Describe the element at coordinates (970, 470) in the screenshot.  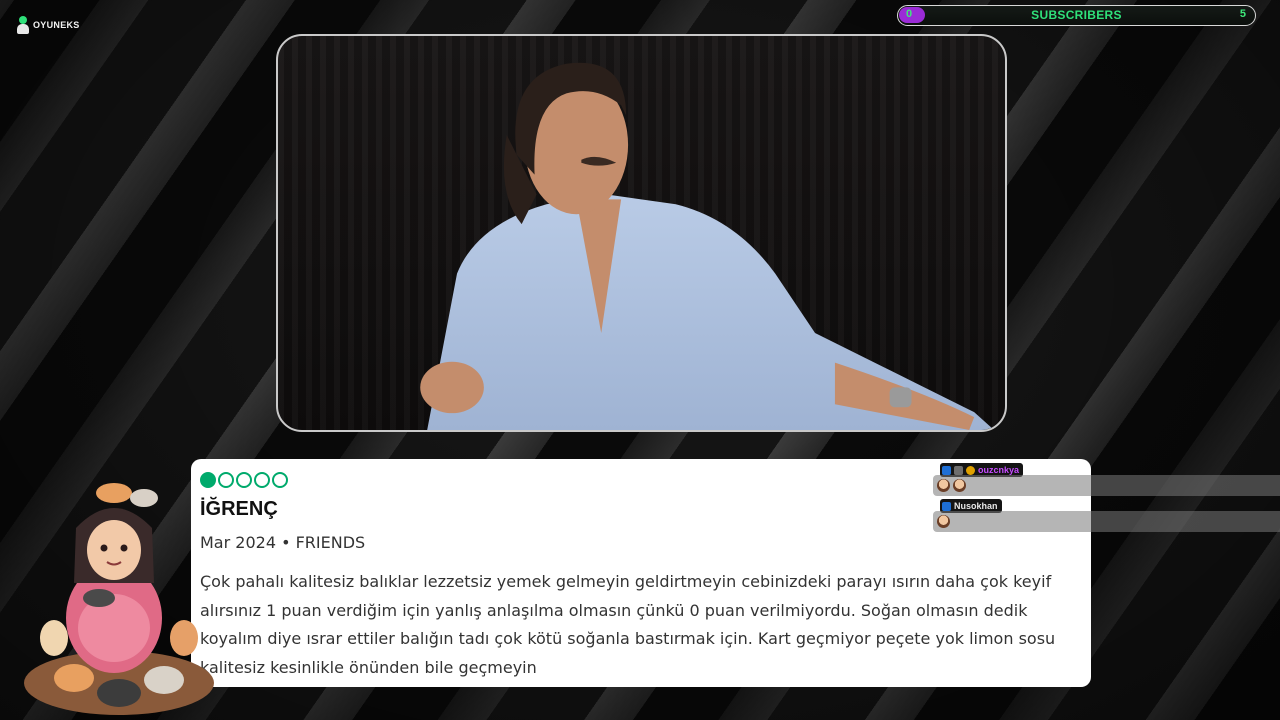
I see `bits-icon` at that location.